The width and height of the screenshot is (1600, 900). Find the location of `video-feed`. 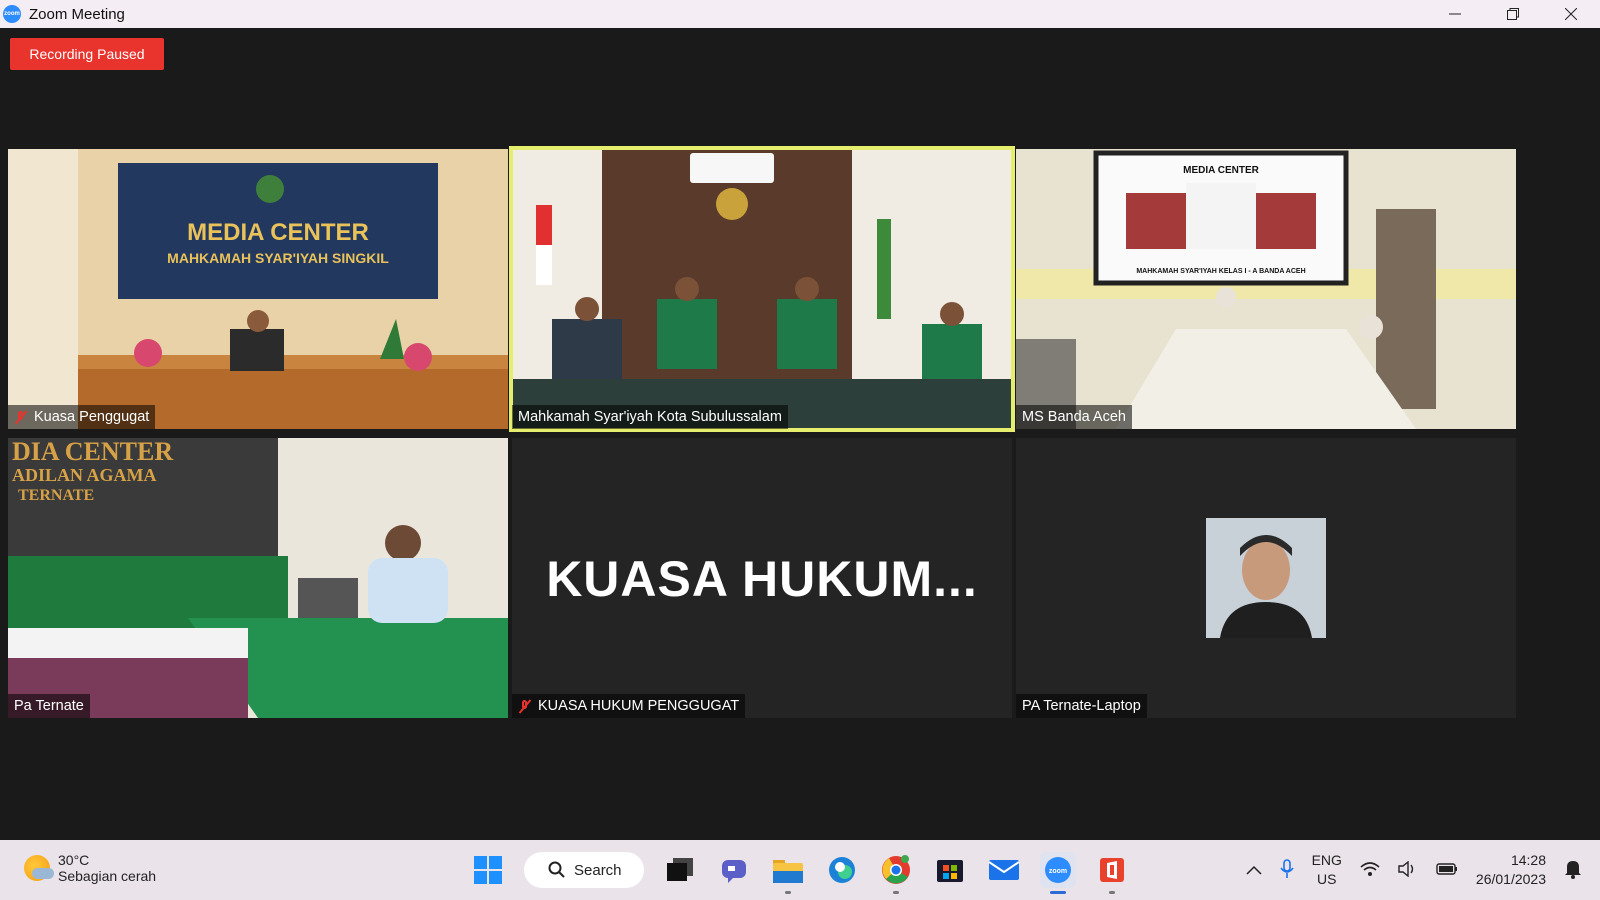

video-feed is located at coordinates (762, 289).